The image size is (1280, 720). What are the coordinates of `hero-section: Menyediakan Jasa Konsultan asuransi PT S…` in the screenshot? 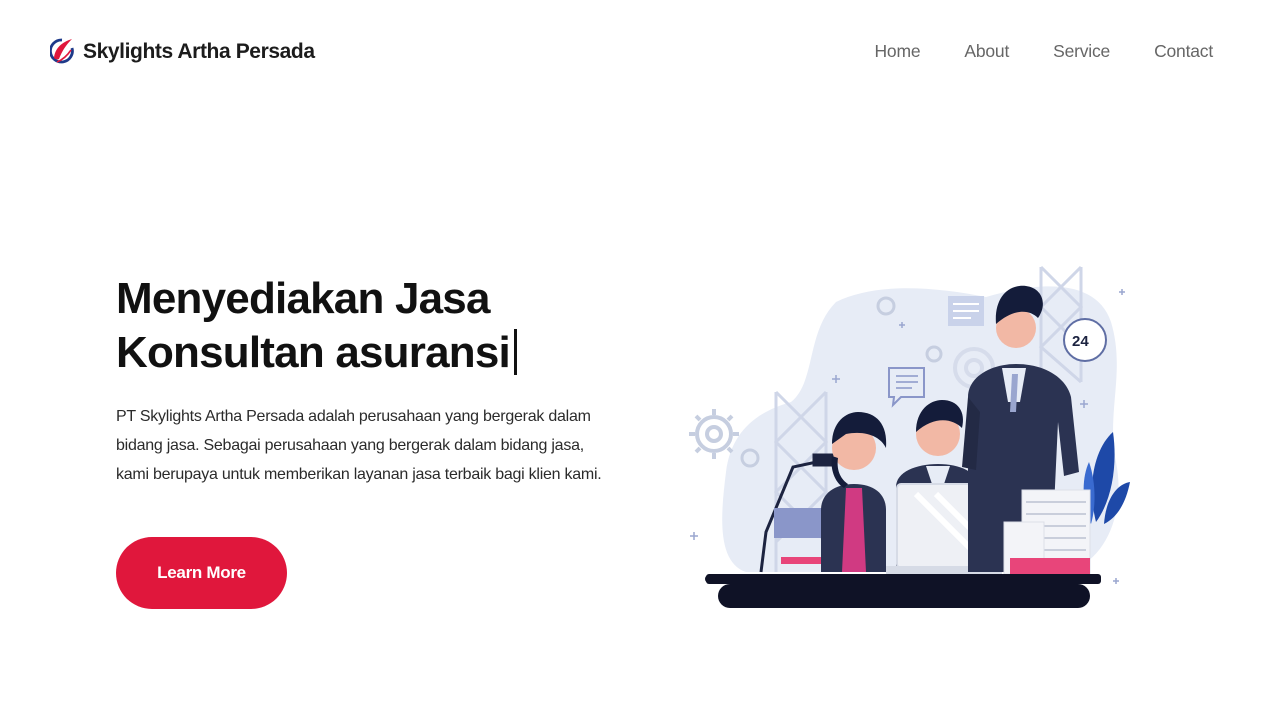 It's located at (376, 380).